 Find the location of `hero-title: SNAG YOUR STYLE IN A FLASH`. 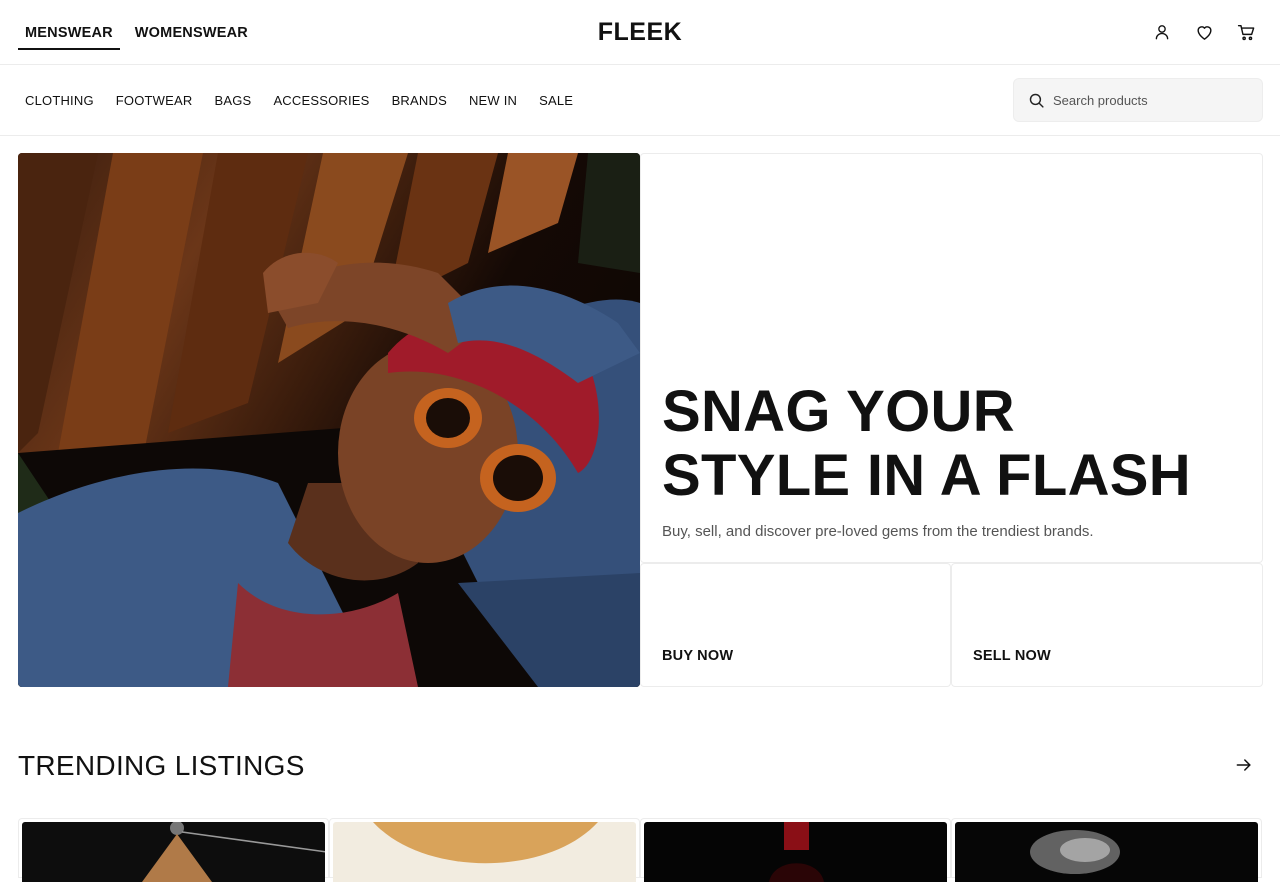

hero-title: SNAG YOUR STYLE IN A FLASH is located at coordinates (952, 444).